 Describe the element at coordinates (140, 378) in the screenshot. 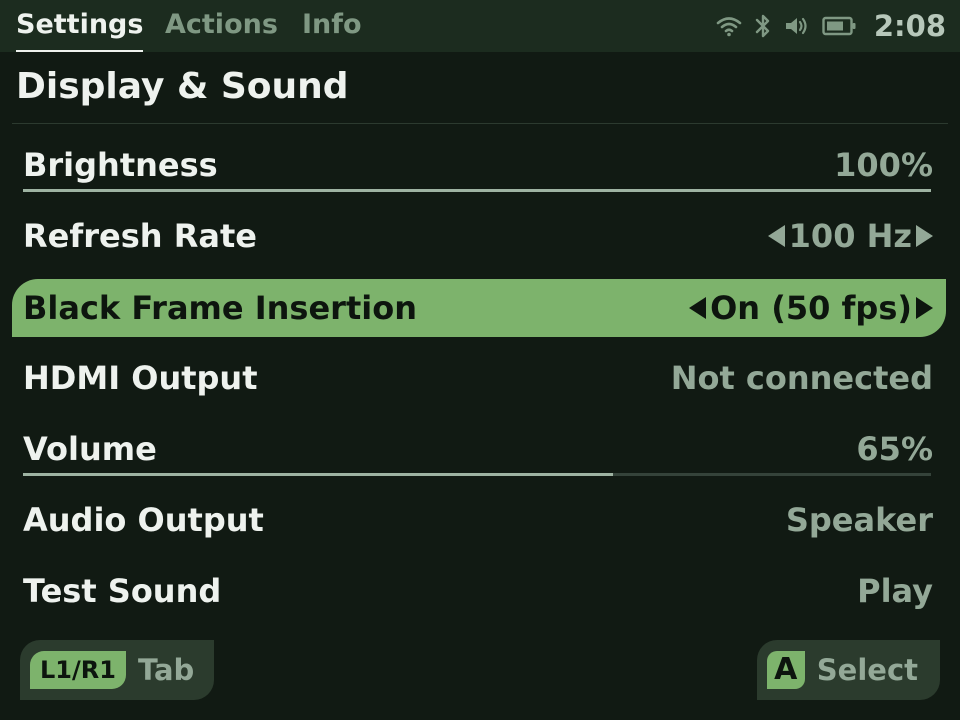

I see `setting-label: HDMI Output` at that location.